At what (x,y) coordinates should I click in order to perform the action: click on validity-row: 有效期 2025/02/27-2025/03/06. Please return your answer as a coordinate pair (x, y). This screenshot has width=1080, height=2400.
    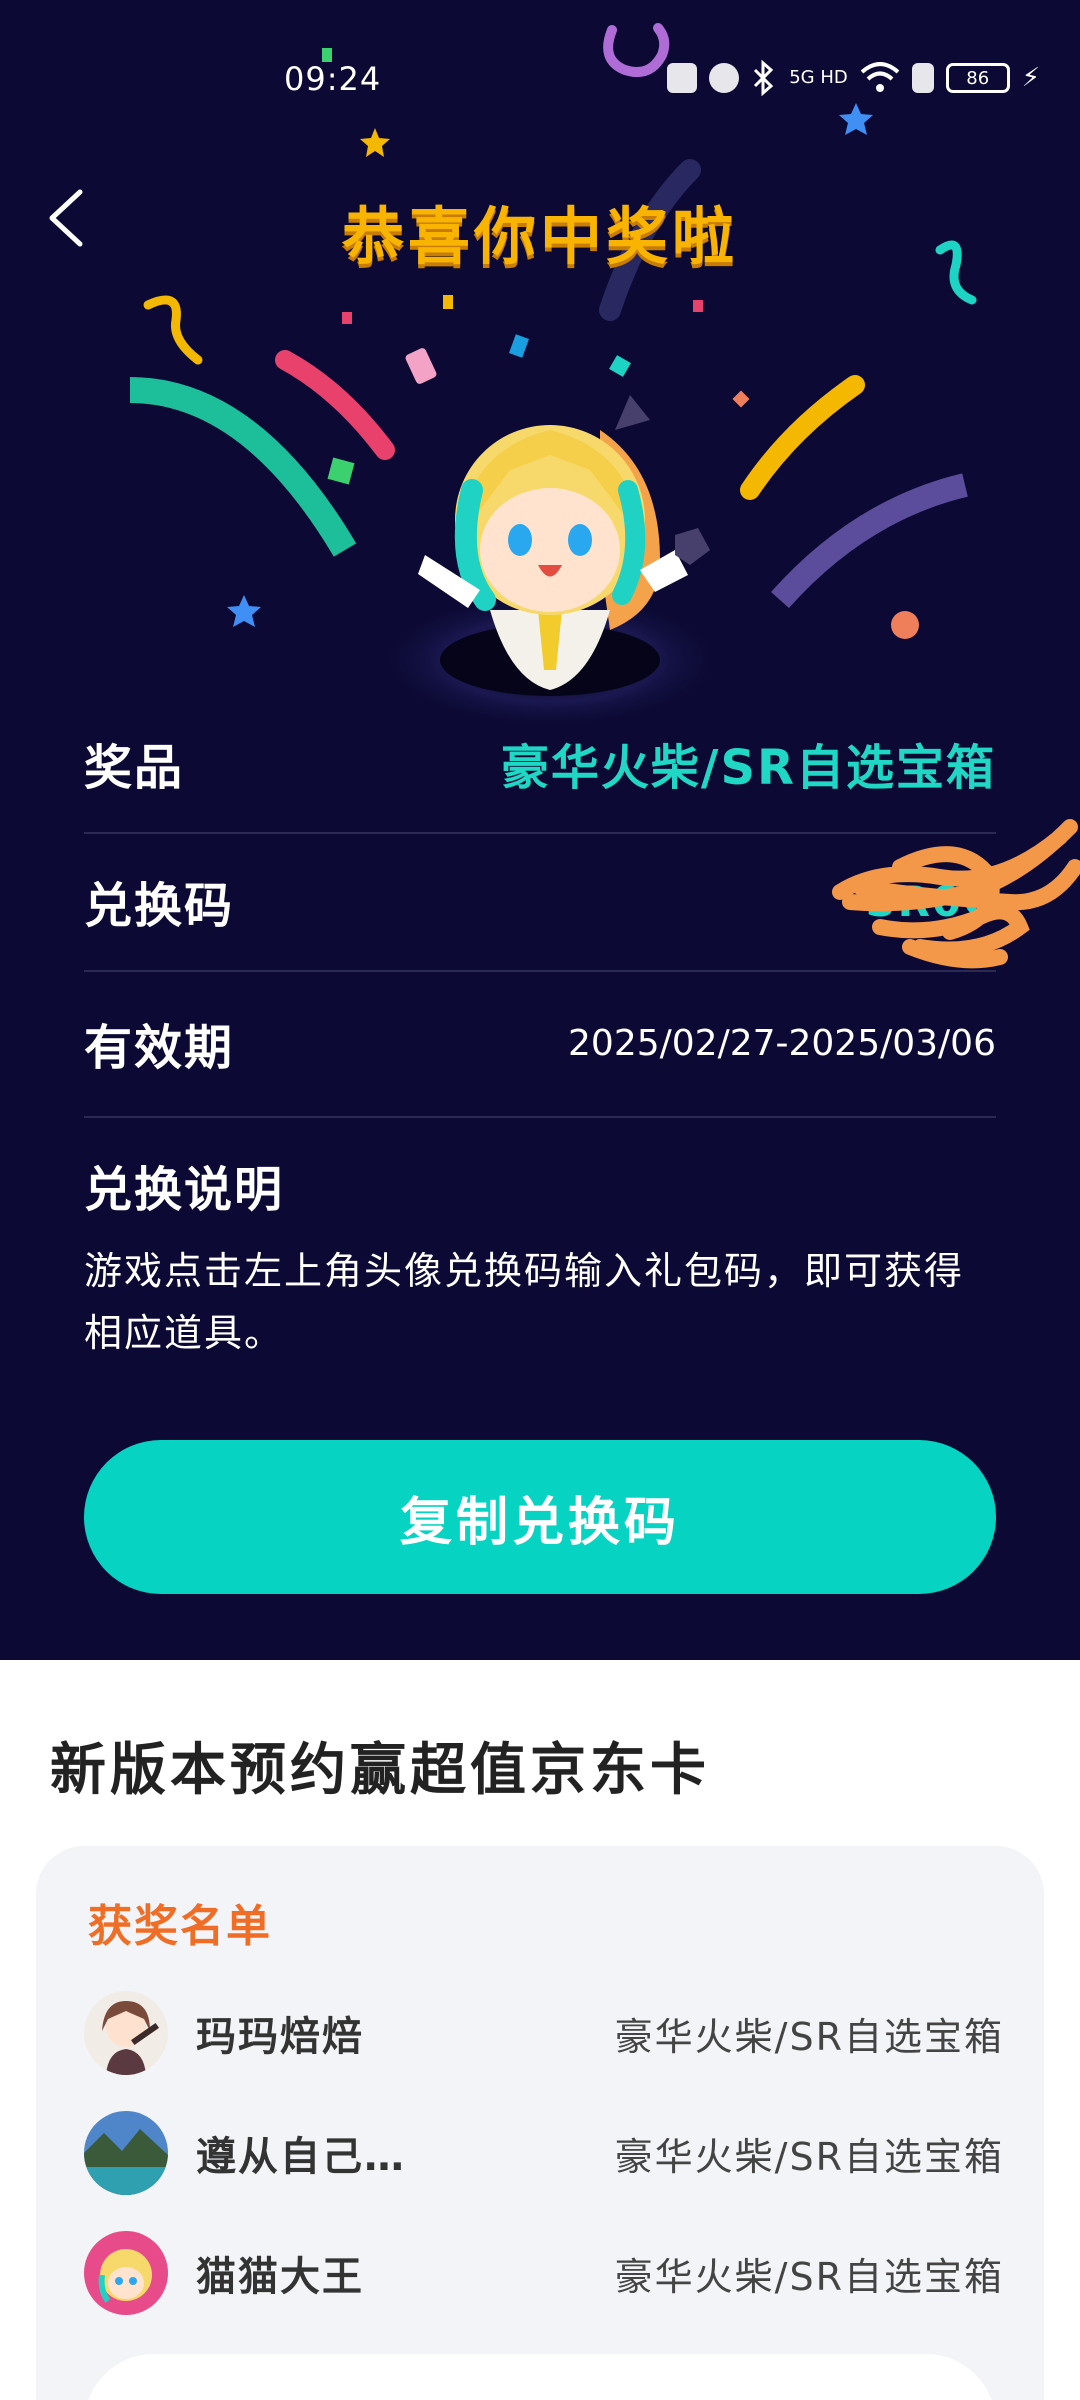
    Looking at the image, I should click on (540, 1044).